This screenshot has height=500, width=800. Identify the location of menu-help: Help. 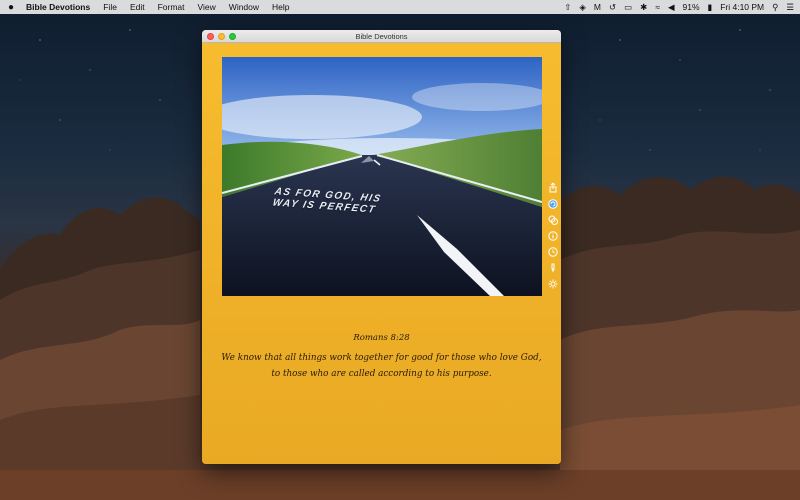
(280, 7).